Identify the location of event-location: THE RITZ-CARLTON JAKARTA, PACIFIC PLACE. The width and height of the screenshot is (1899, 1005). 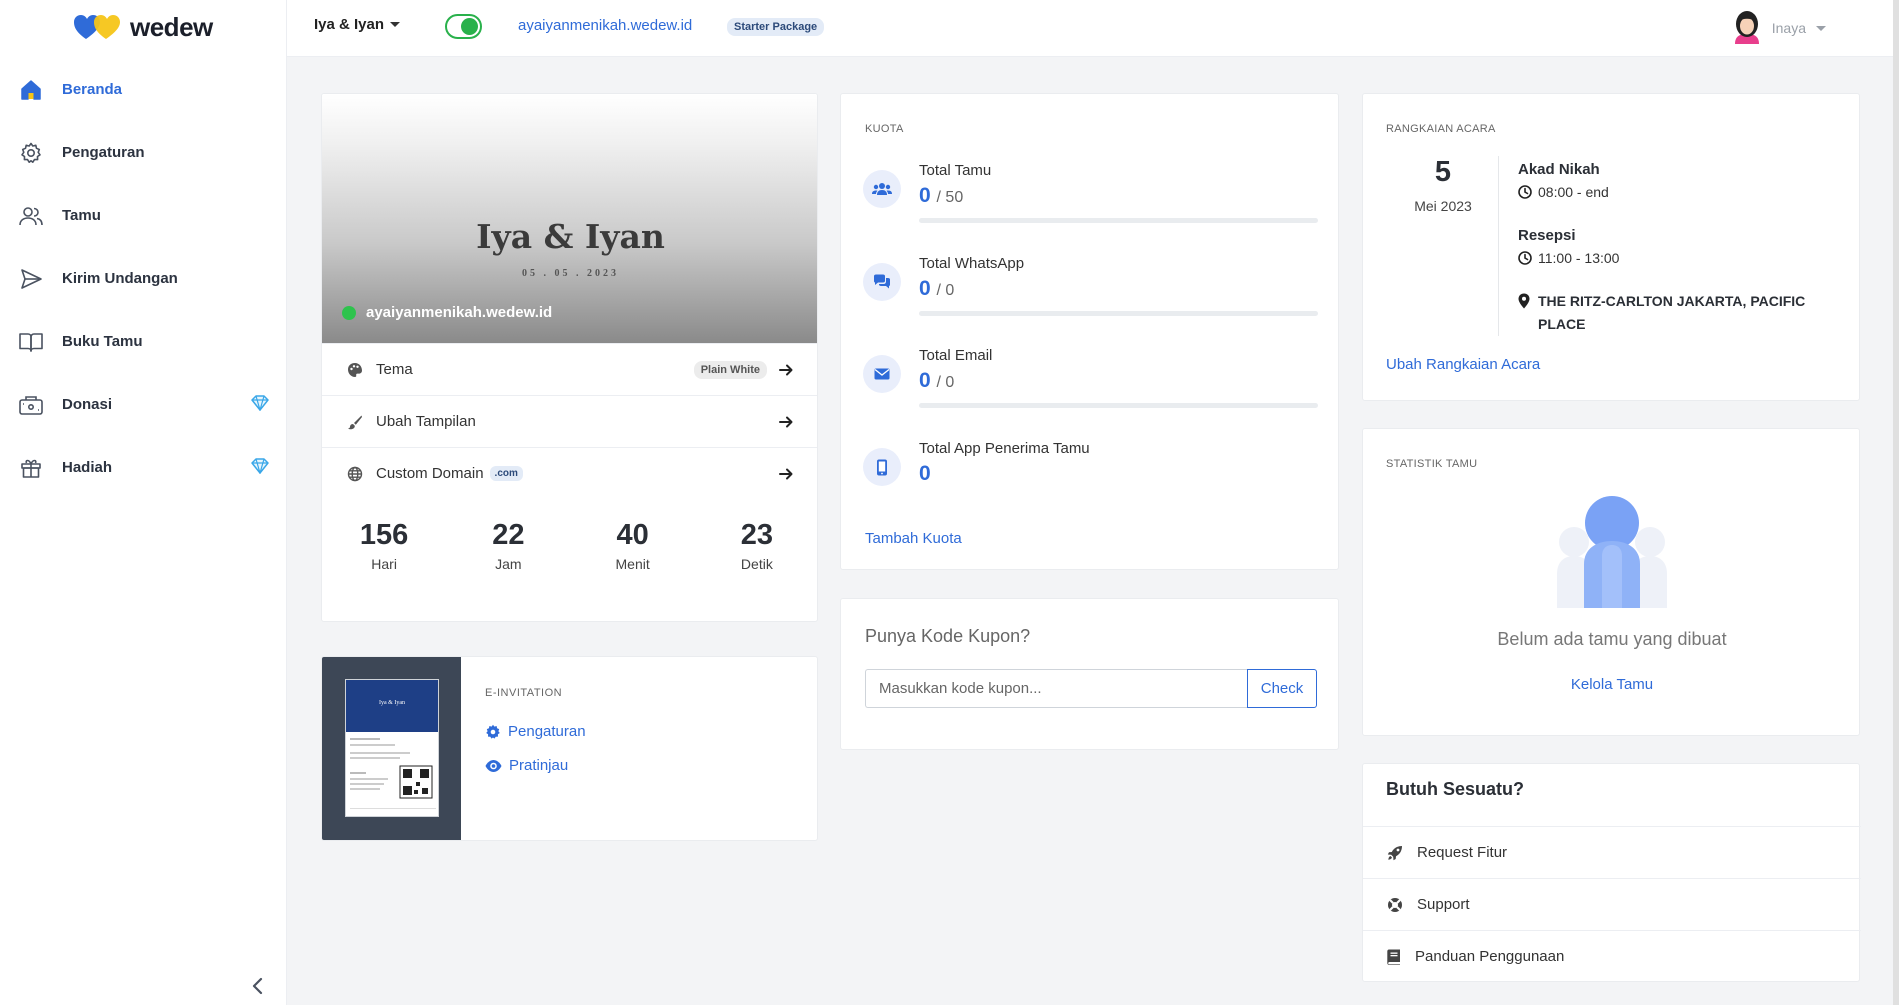
(1678, 313).